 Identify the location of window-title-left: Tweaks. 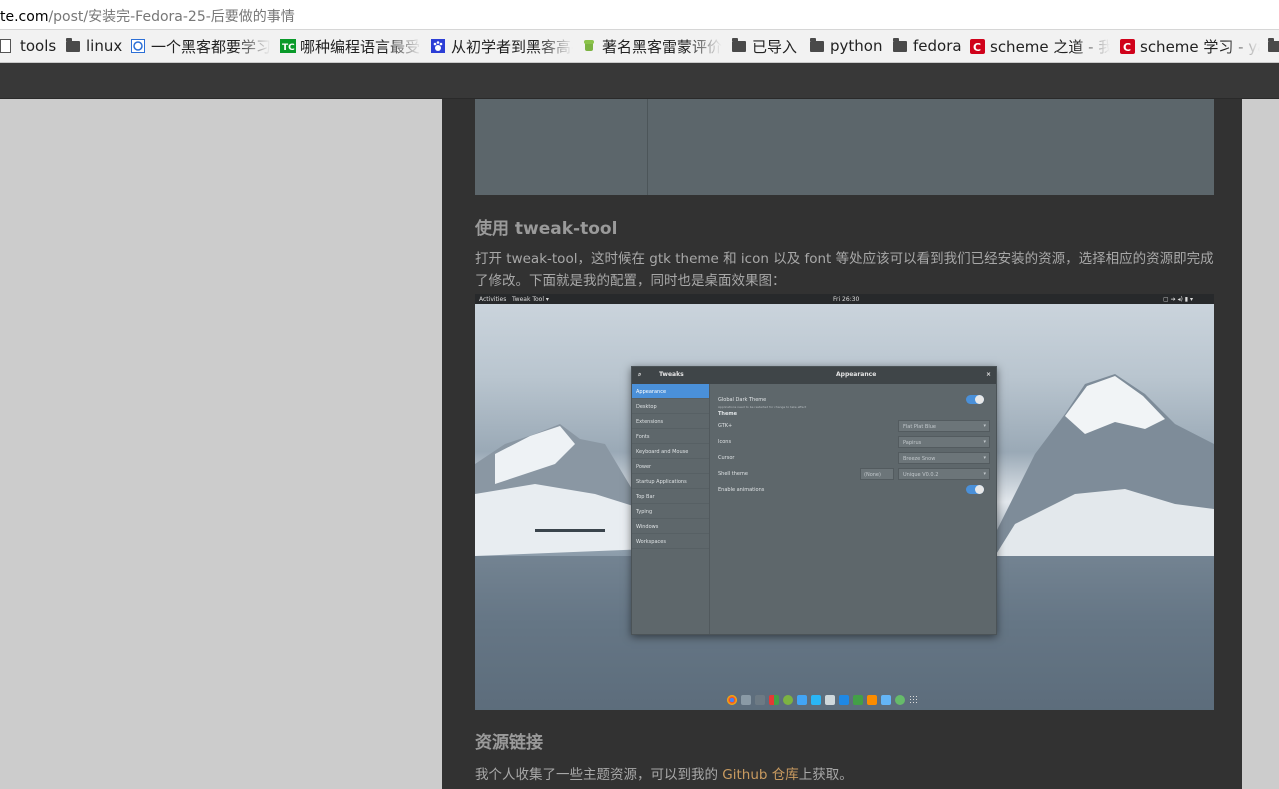
(671, 374).